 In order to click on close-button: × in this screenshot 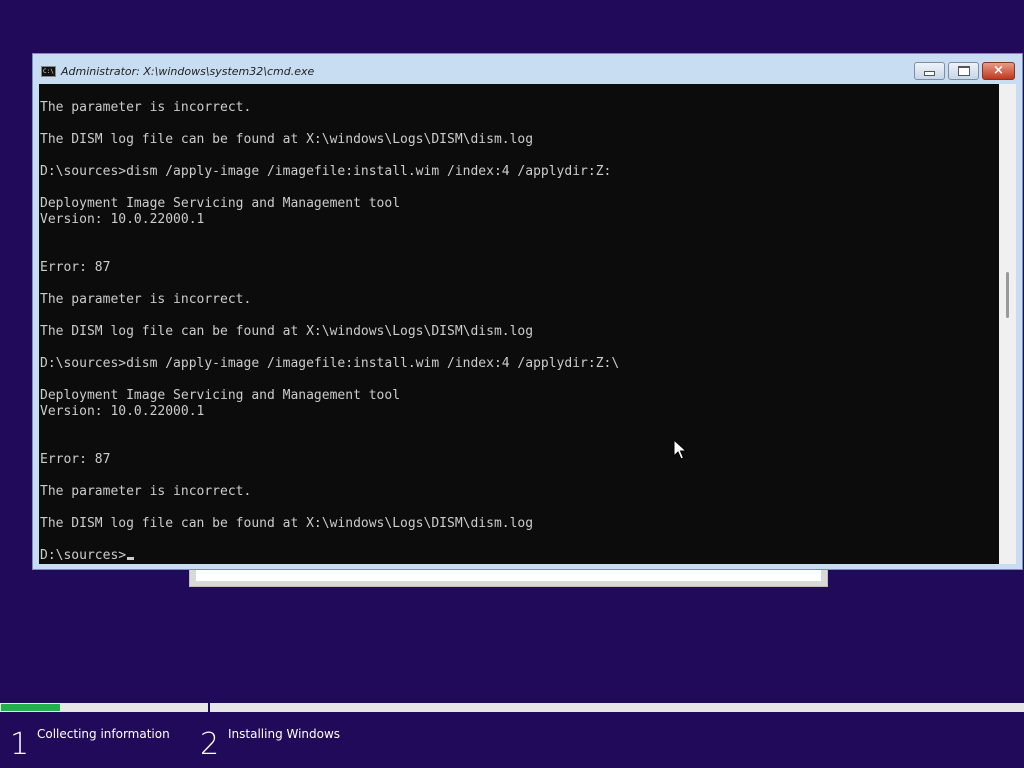, I will do `click(998, 71)`.